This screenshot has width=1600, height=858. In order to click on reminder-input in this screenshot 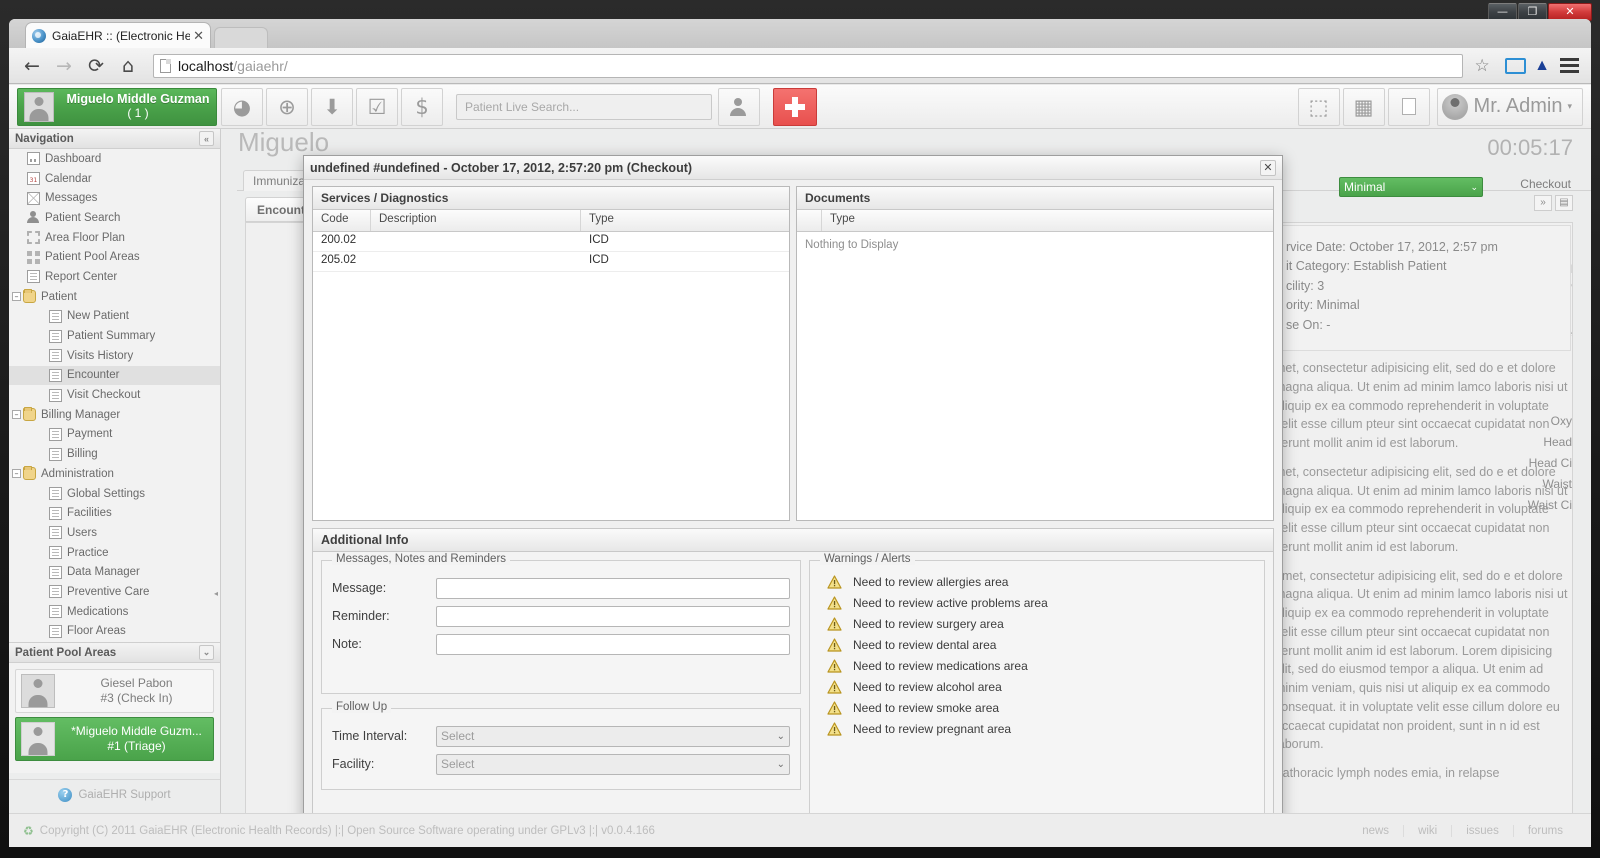, I will do `click(613, 616)`.